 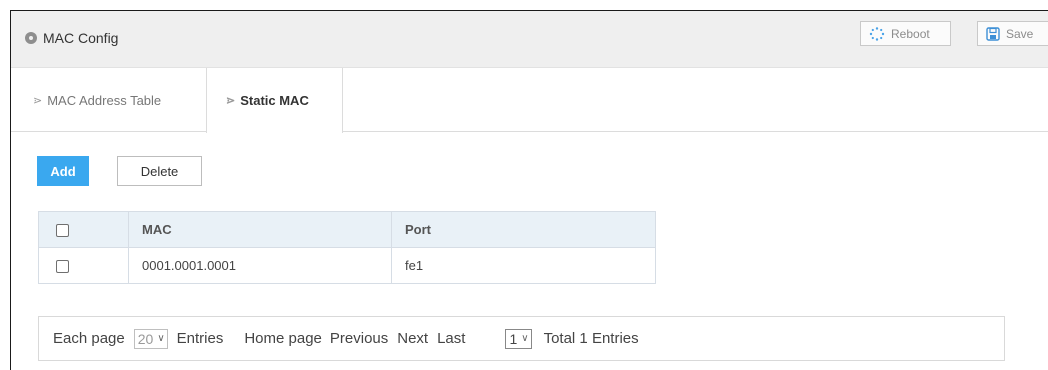 I want to click on spinner-icon, so click(x=877, y=33).